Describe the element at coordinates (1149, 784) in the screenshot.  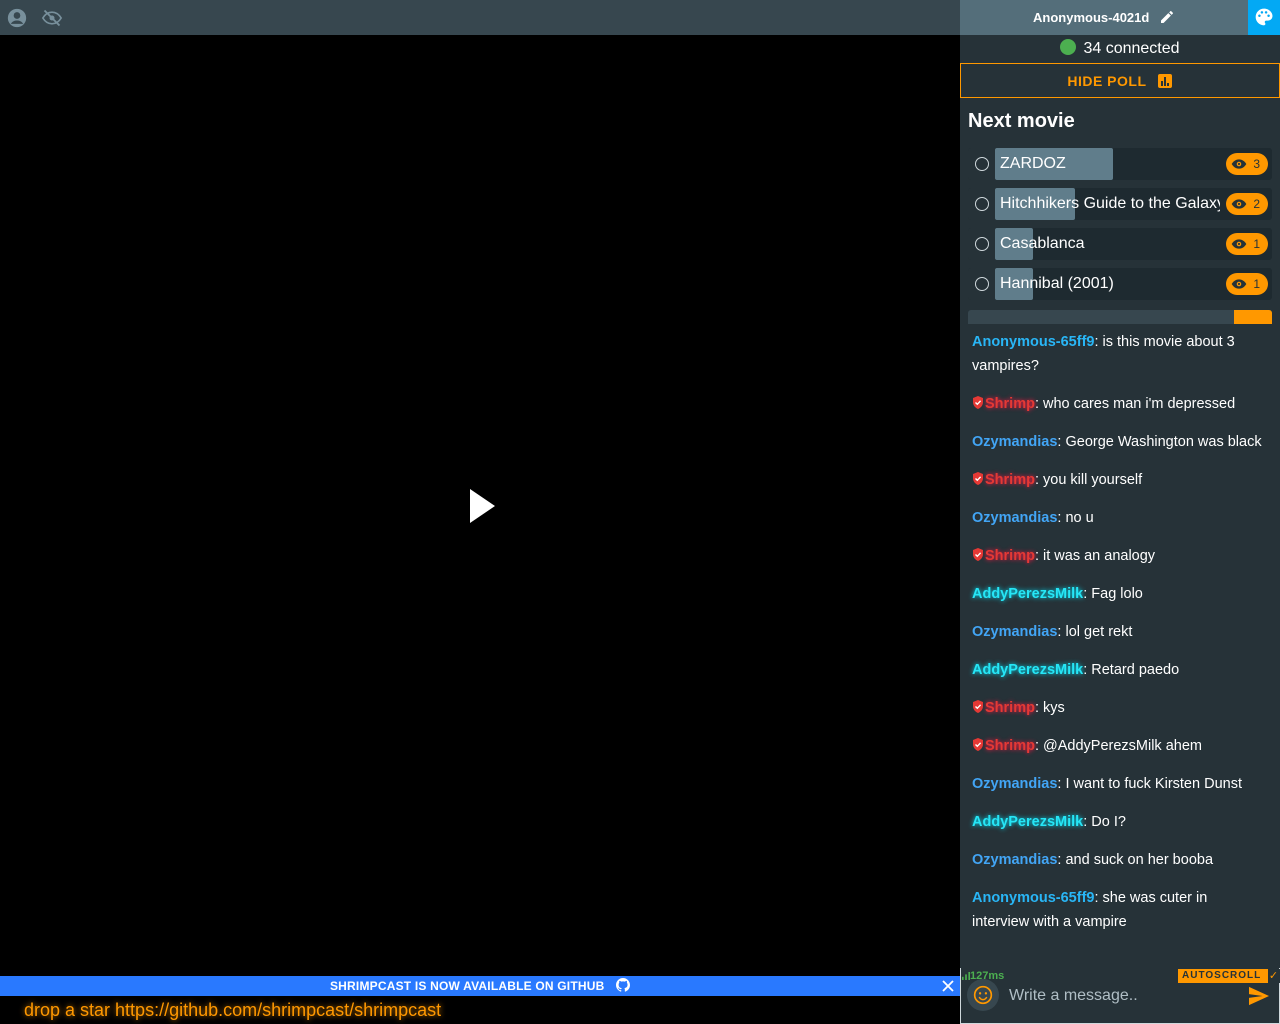
I see `chat-text: : I want to fuck Kirsten Dunst` at that location.